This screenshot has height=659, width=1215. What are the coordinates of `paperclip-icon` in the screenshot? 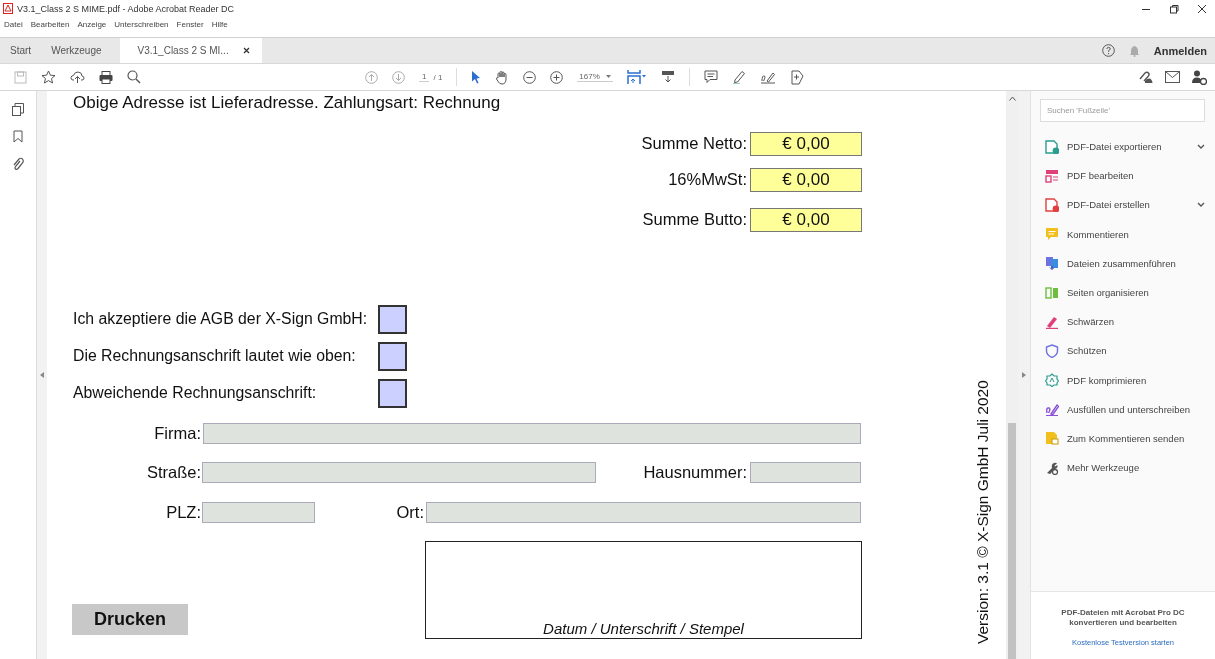 It's located at (18, 164).